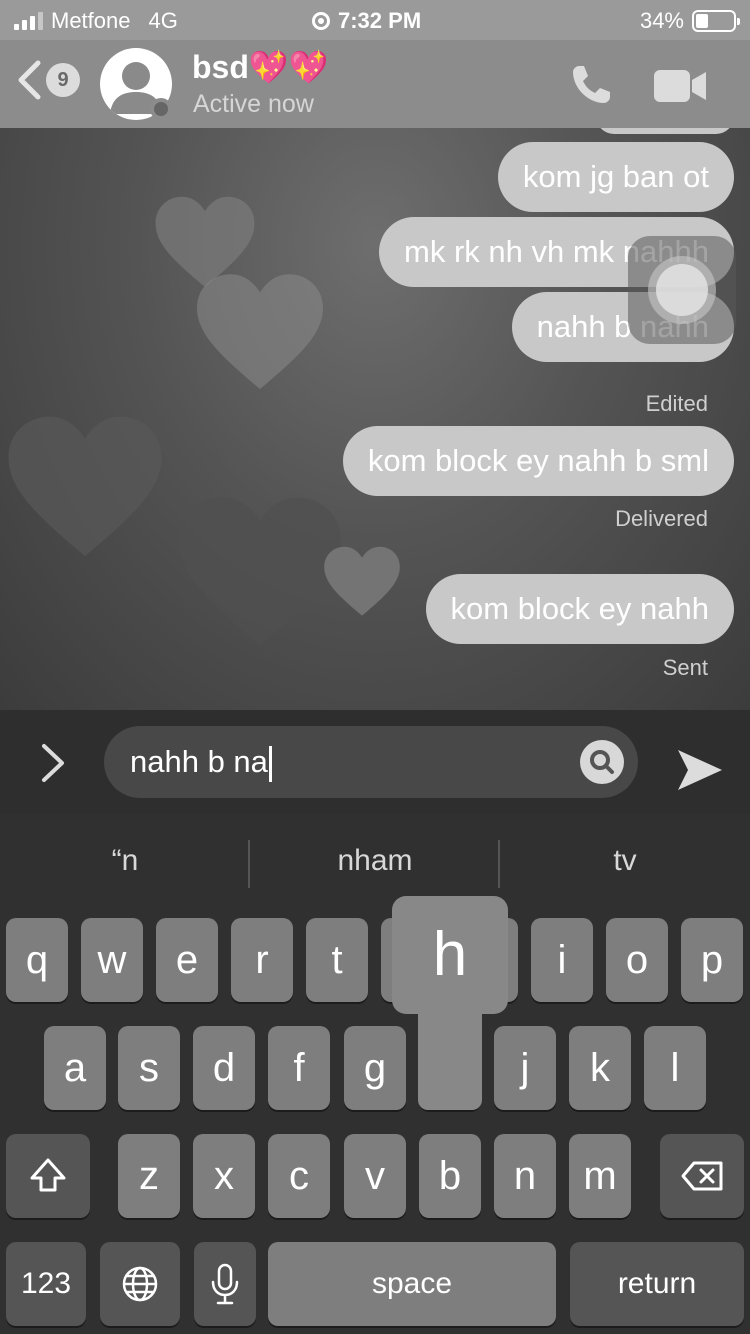 Image resolution: width=750 pixels, height=1334 pixels. I want to click on key-t: t, so click(337, 960).